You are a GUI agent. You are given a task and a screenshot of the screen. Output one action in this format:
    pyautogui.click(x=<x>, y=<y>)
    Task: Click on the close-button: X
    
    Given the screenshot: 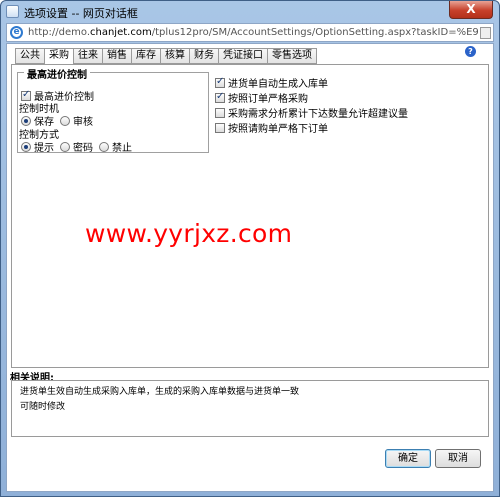 What is the action you would take?
    pyautogui.click(x=471, y=10)
    